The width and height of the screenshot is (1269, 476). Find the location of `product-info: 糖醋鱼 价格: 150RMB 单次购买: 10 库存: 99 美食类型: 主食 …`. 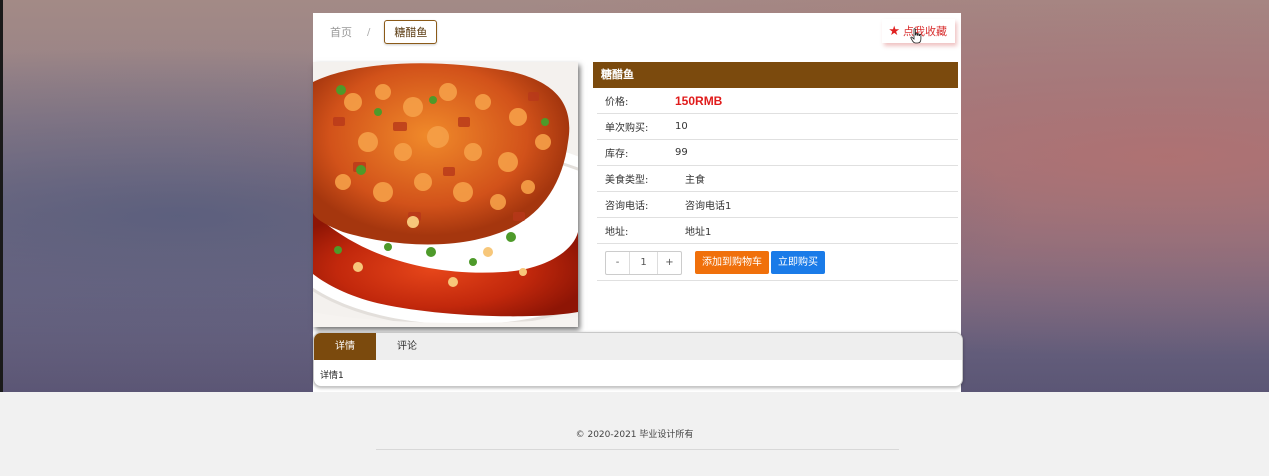

product-info: 糖醋鱼 价格: 150RMB 单次购买: 10 库存: 99 美食类型: 主食 … is located at coordinates (775, 171).